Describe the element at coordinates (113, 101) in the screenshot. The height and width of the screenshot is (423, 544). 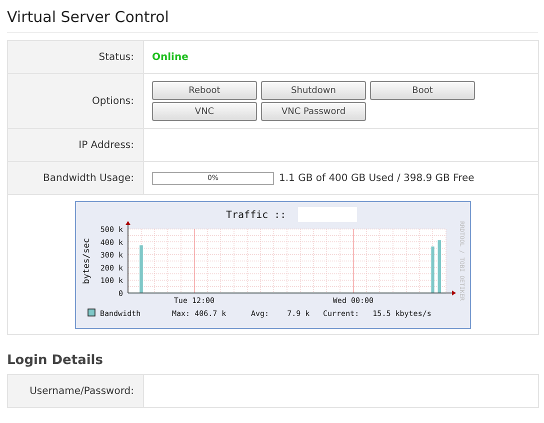
I see `field-label: Options:` at that location.